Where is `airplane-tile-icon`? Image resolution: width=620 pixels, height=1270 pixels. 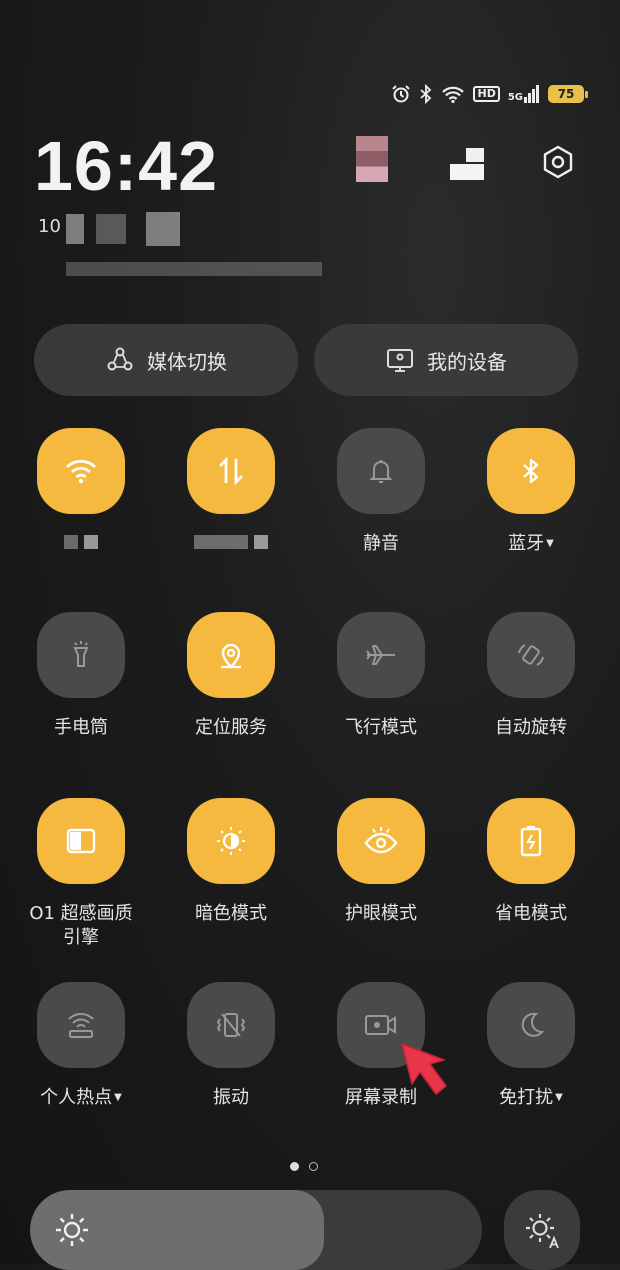
airplane-tile-icon is located at coordinates (381, 655).